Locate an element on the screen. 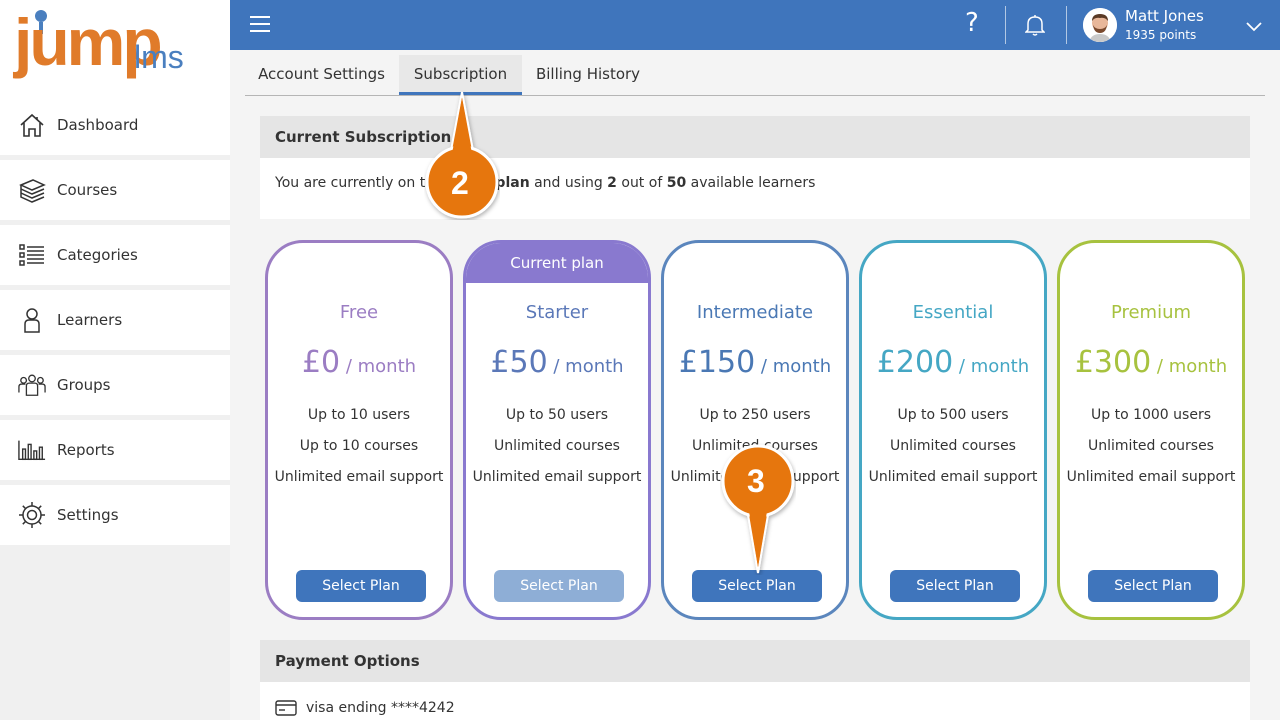 This screenshot has width=1280, height=720. step-3-number: 3 is located at coordinates (756, 481).